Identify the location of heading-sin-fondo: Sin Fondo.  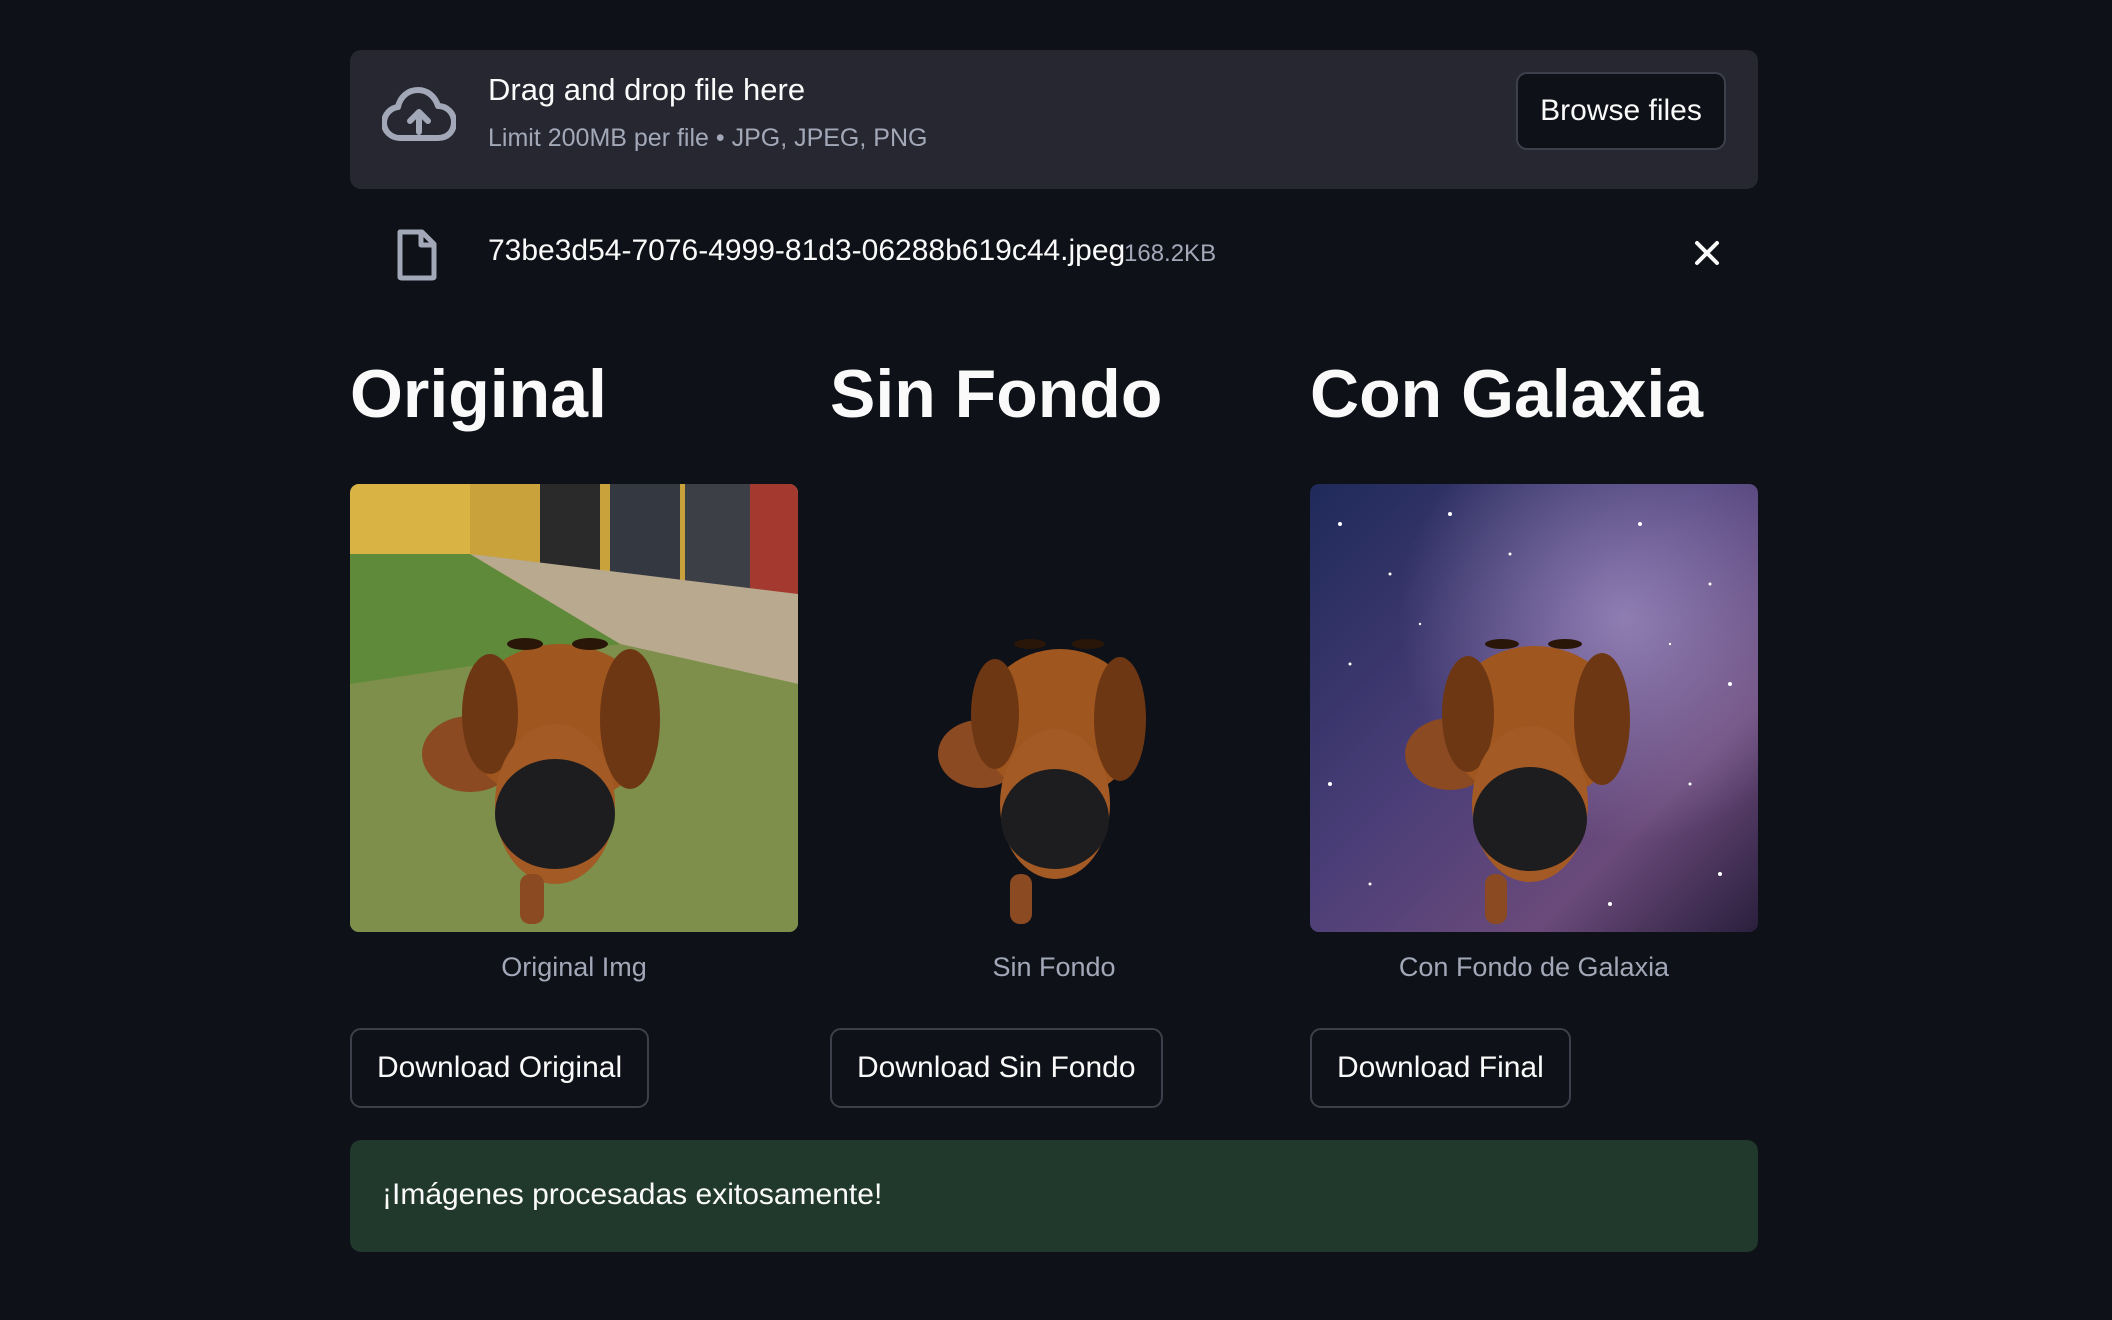
(996, 394).